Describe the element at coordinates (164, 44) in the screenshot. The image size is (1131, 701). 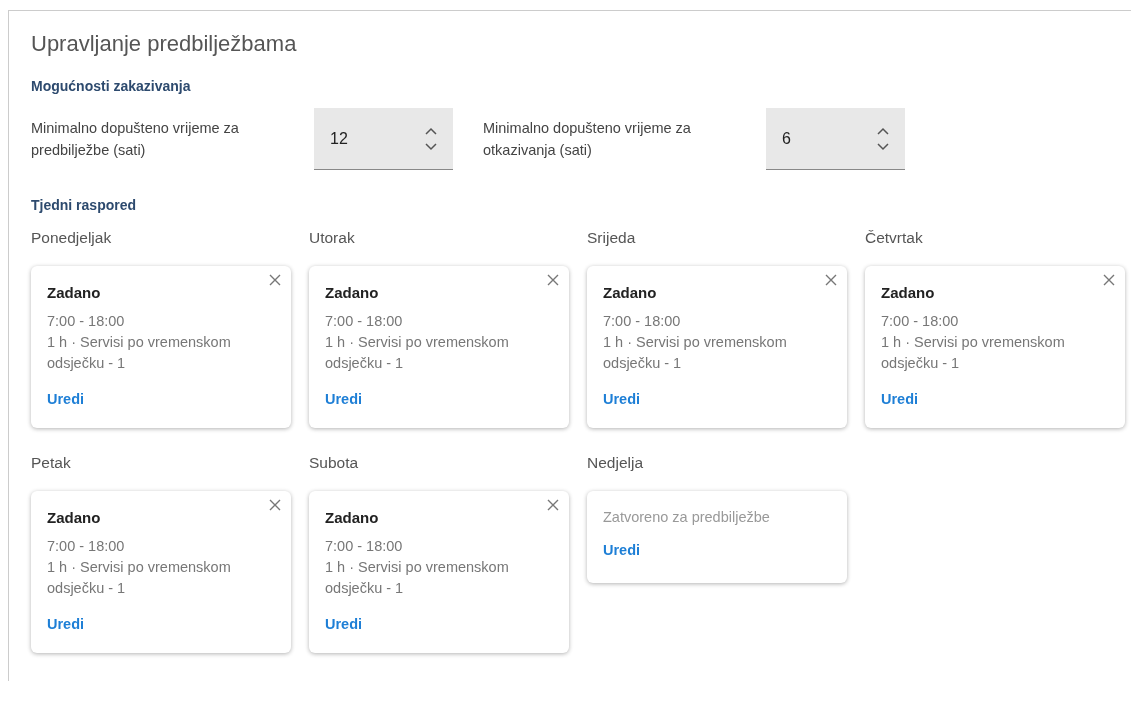
I see `page-title: Upravljanje predbilježbama` at that location.